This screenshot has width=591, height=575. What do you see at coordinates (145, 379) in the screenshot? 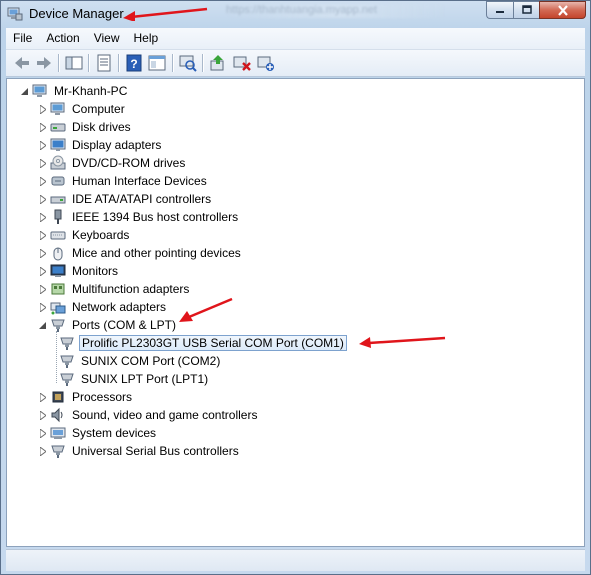
I see `tree-item-label: SUNIX LPT Port (LPT1)` at bounding box center [145, 379].